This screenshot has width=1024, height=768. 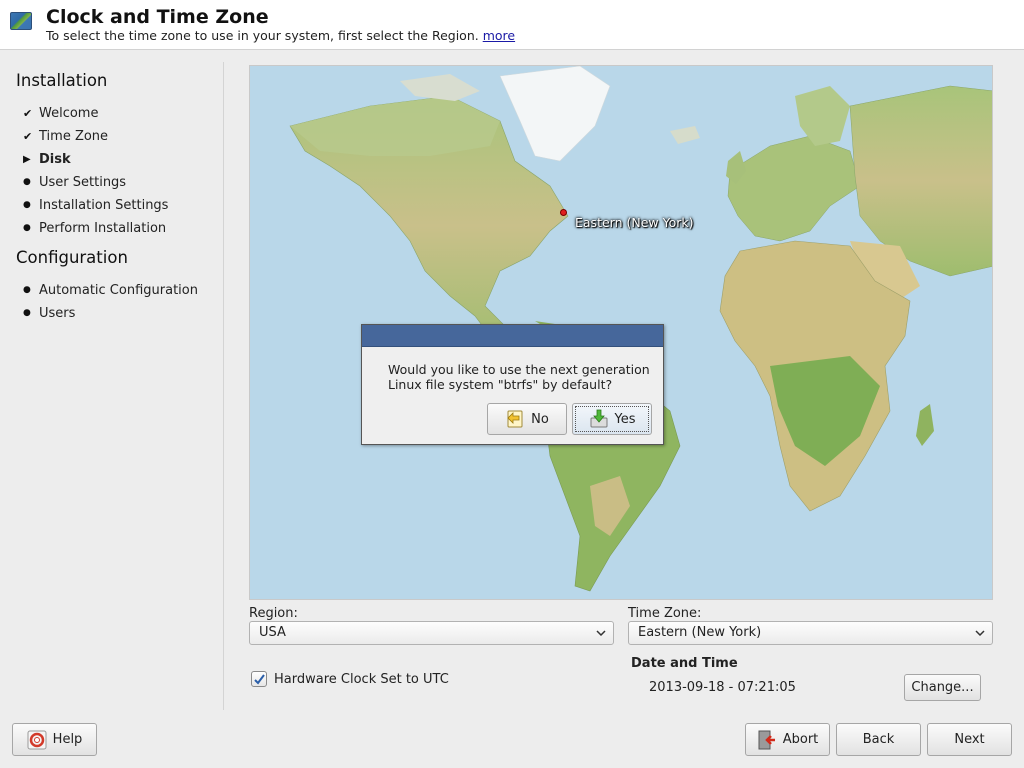 What do you see at coordinates (540, 419) in the screenshot?
I see `no-button-label: No` at bounding box center [540, 419].